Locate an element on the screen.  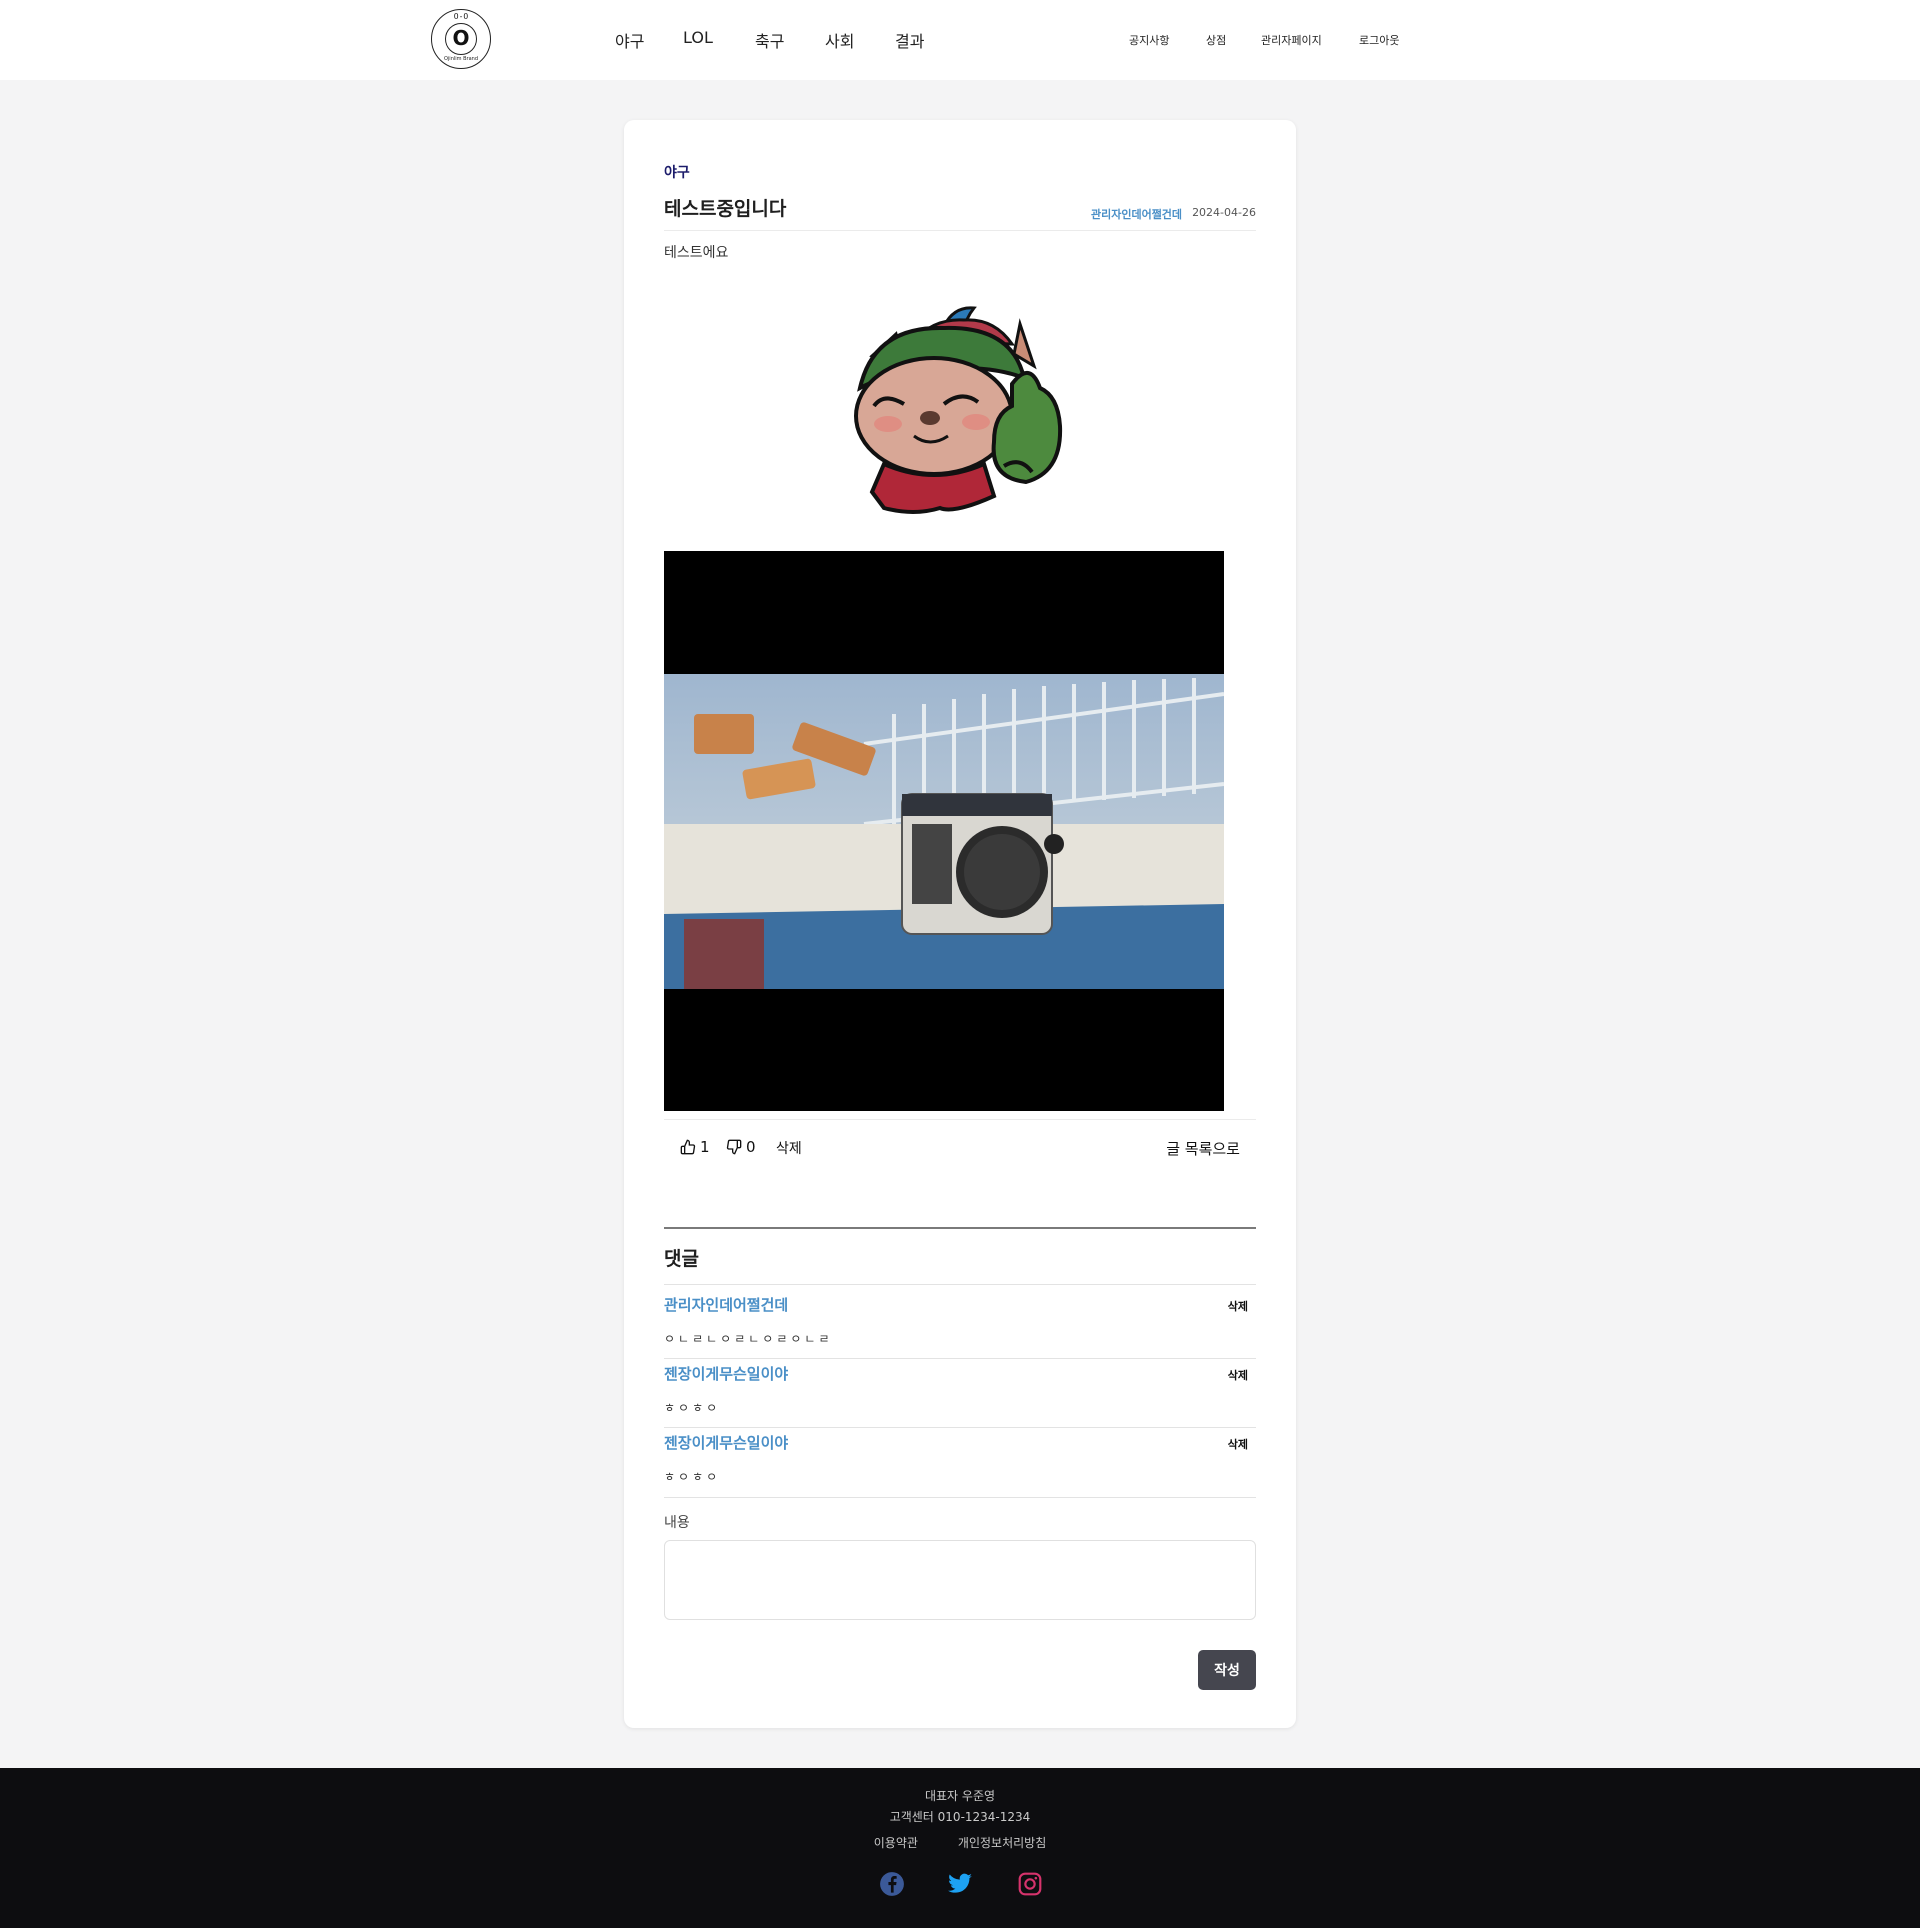
video-player is located at coordinates (944, 831).